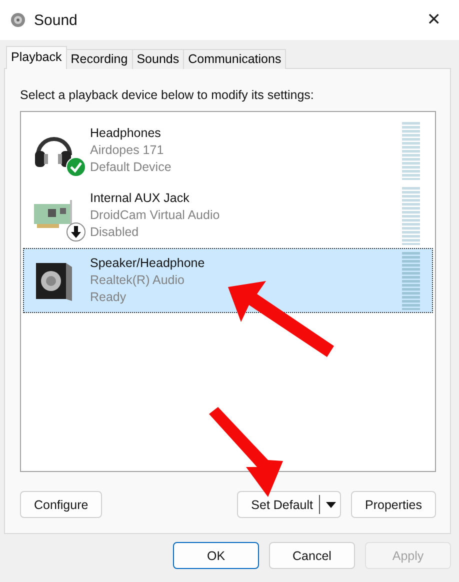  What do you see at coordinates (167, 95) in the screenshot?
I see `instruction-text: Select a playback device below to modify its settings:` at bounding box center [167, 95].